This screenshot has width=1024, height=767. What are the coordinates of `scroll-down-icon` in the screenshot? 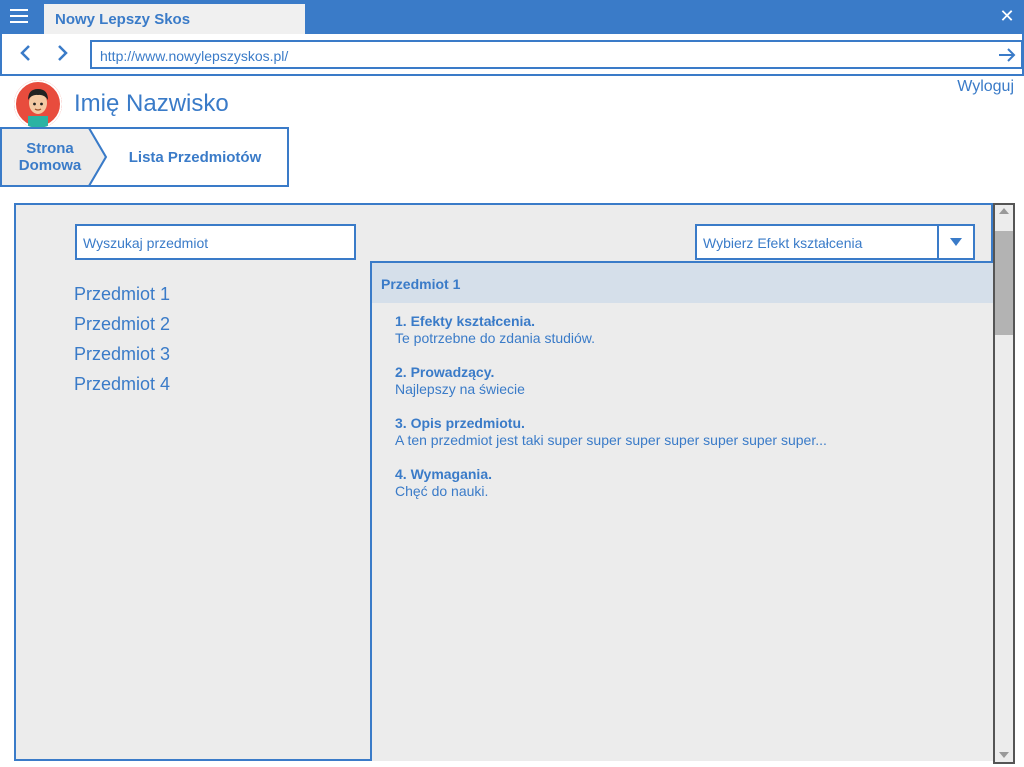 It's located at (1004, 755).